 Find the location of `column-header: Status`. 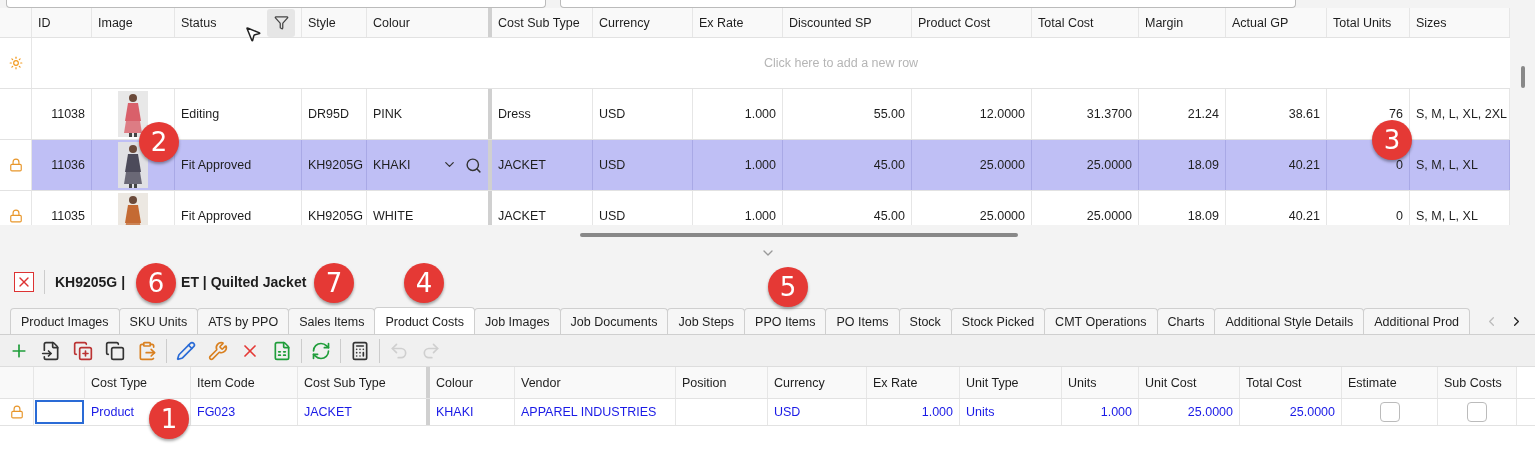

column-header: Status is located at coordinates (199, 22).